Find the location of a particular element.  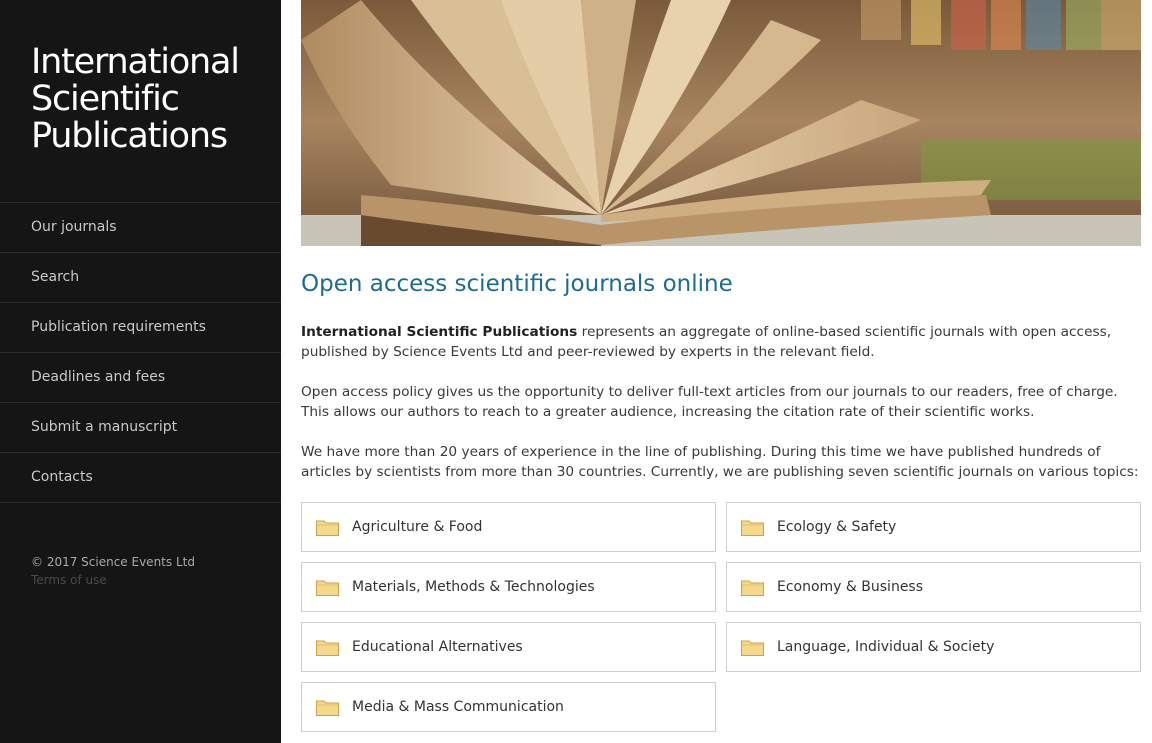

nav-item: Our journals is located at coordinates (140, 228).